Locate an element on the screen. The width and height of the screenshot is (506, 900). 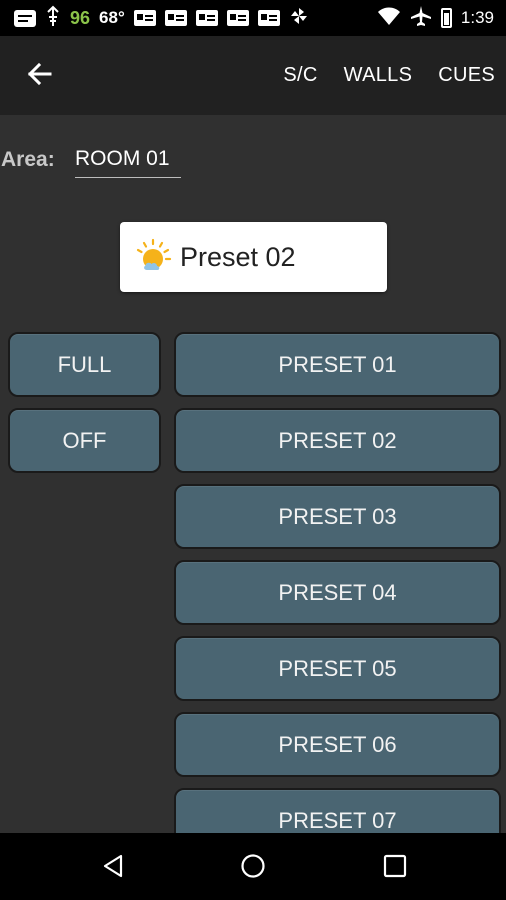
status-time: 1:39 is located at coordinates (477, 17).